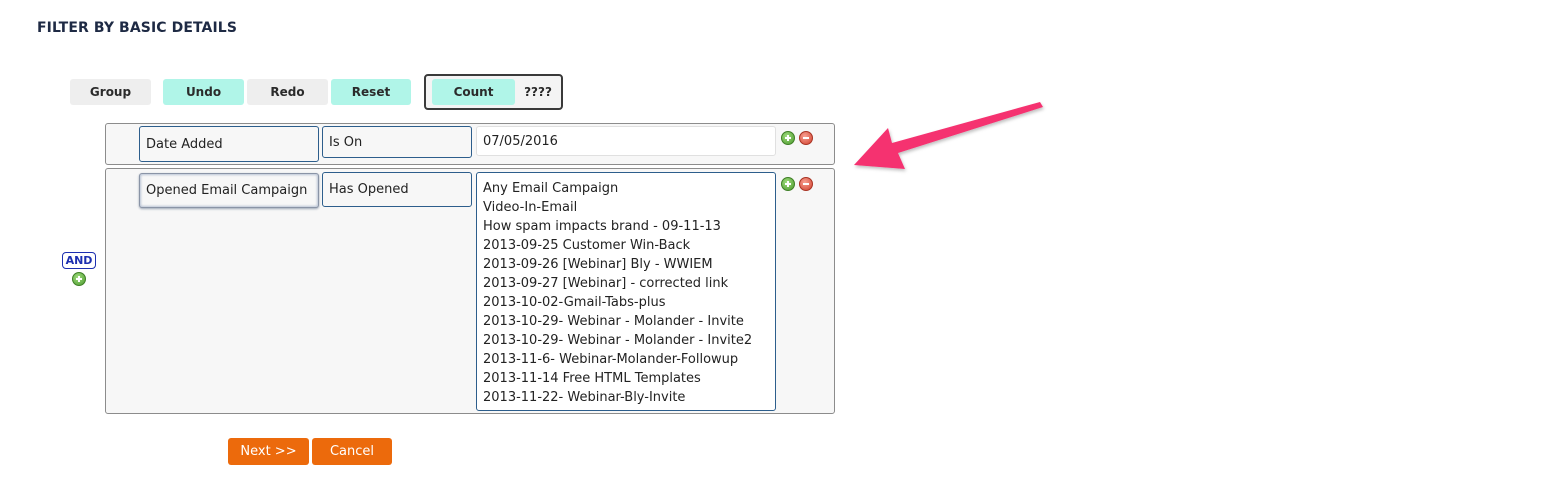 Image resolution: width=1542 pixels, height=500 pixels. I want to click on rule-field-select: Date Added, so click(229, 144).